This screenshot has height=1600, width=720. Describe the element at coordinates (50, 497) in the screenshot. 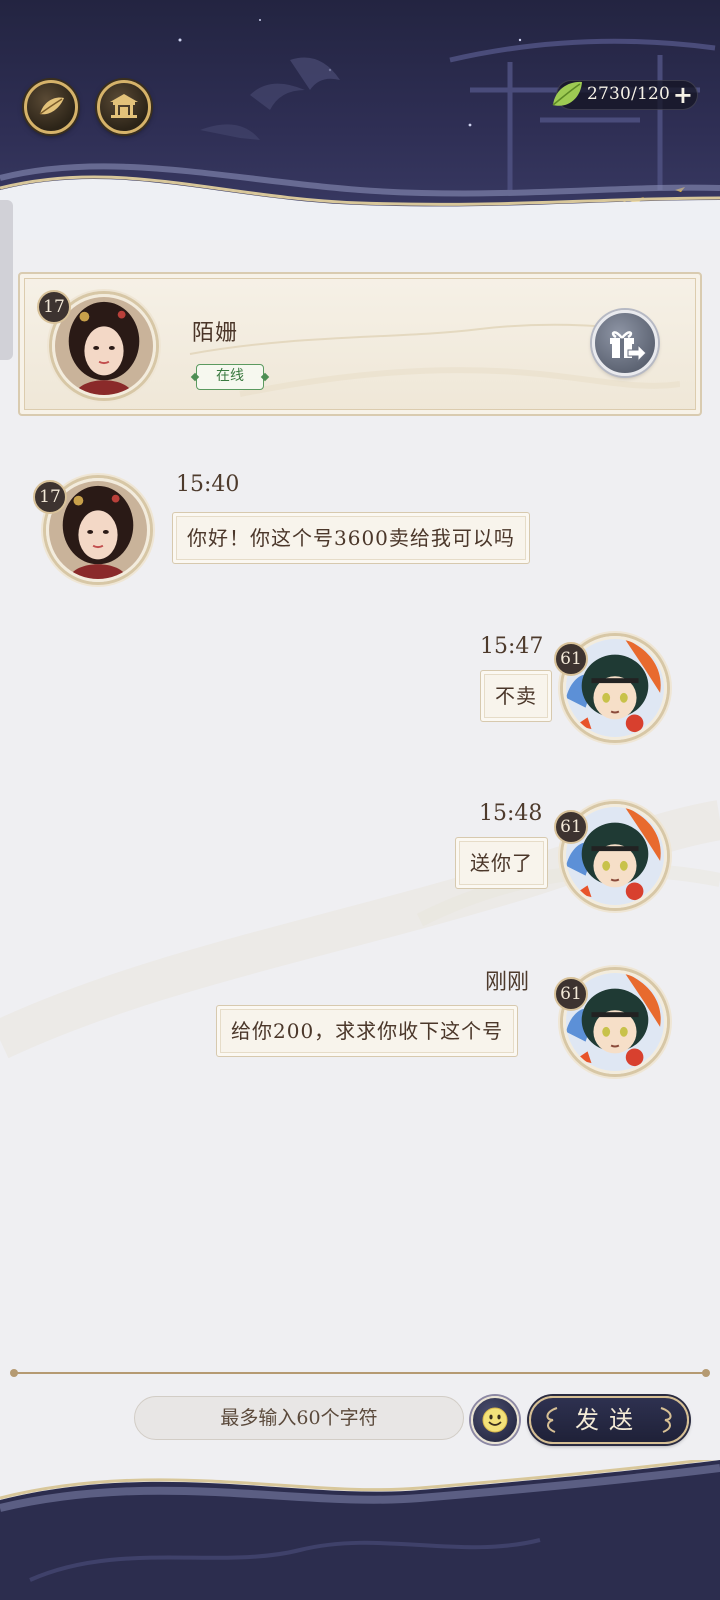

I see `message-level-badge: 17` at that location.